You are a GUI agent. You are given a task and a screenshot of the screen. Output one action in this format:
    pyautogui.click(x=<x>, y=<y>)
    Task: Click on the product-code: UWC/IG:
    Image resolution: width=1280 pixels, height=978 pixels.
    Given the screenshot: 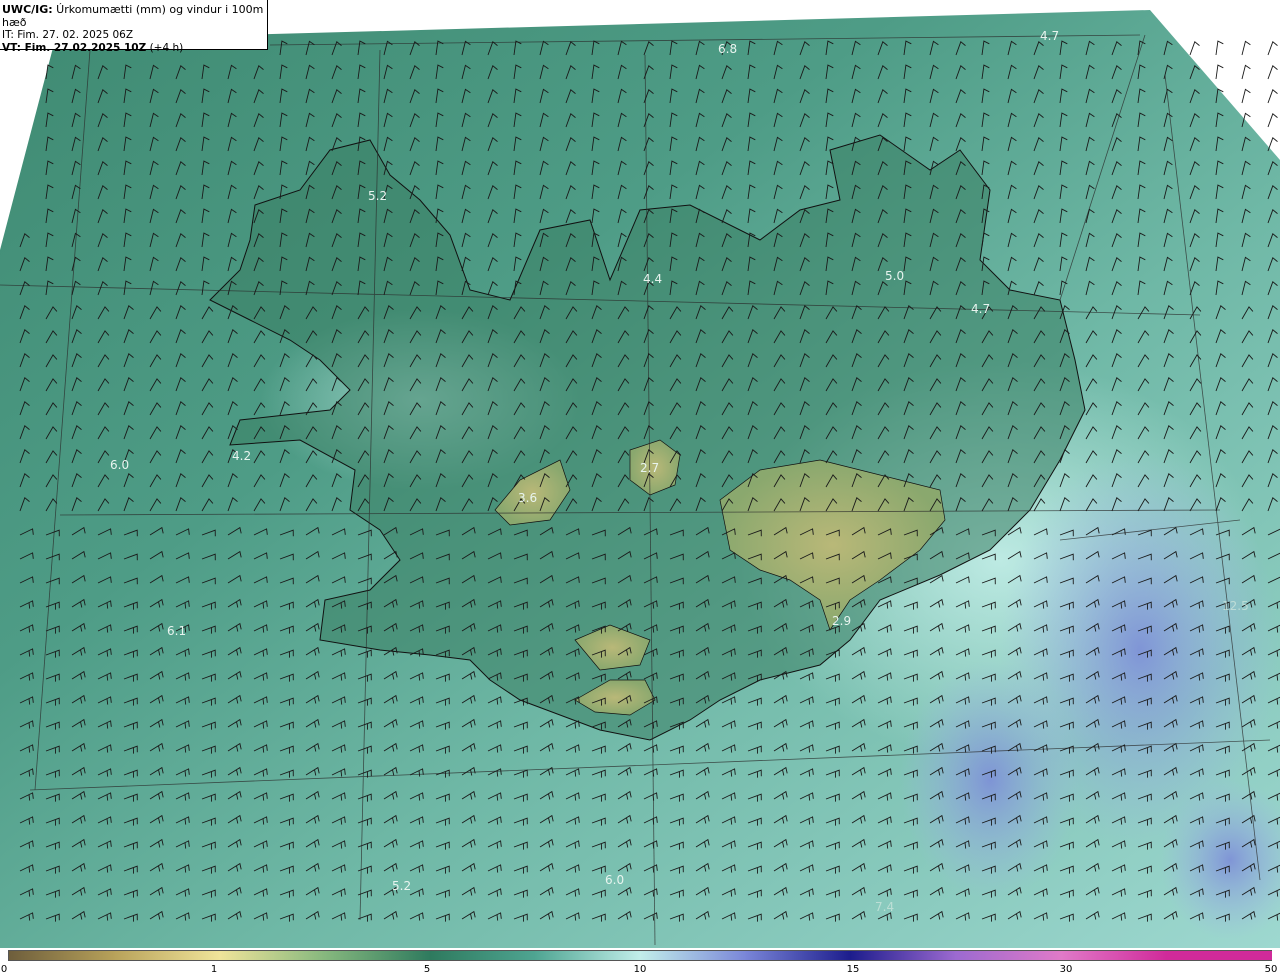 What is the action you would take?
    pyautogui.click(x=27, y=9)
    